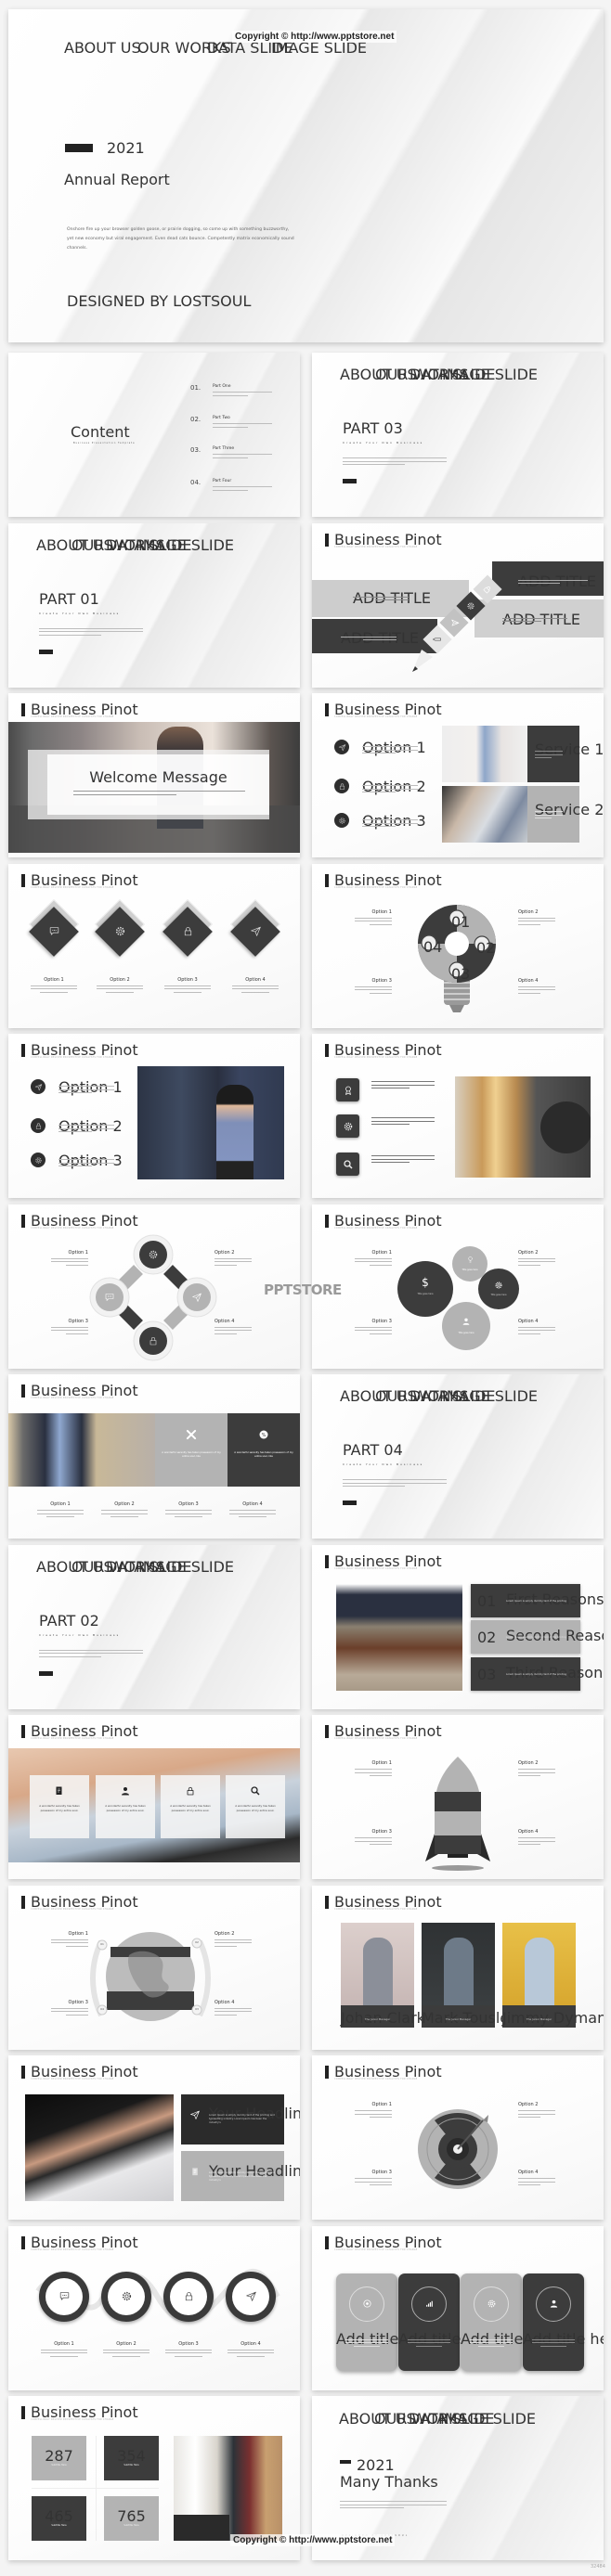 This screenshot has width=611, height=2576. I want to click on content-item-label: Part Three, so click(224, 448).